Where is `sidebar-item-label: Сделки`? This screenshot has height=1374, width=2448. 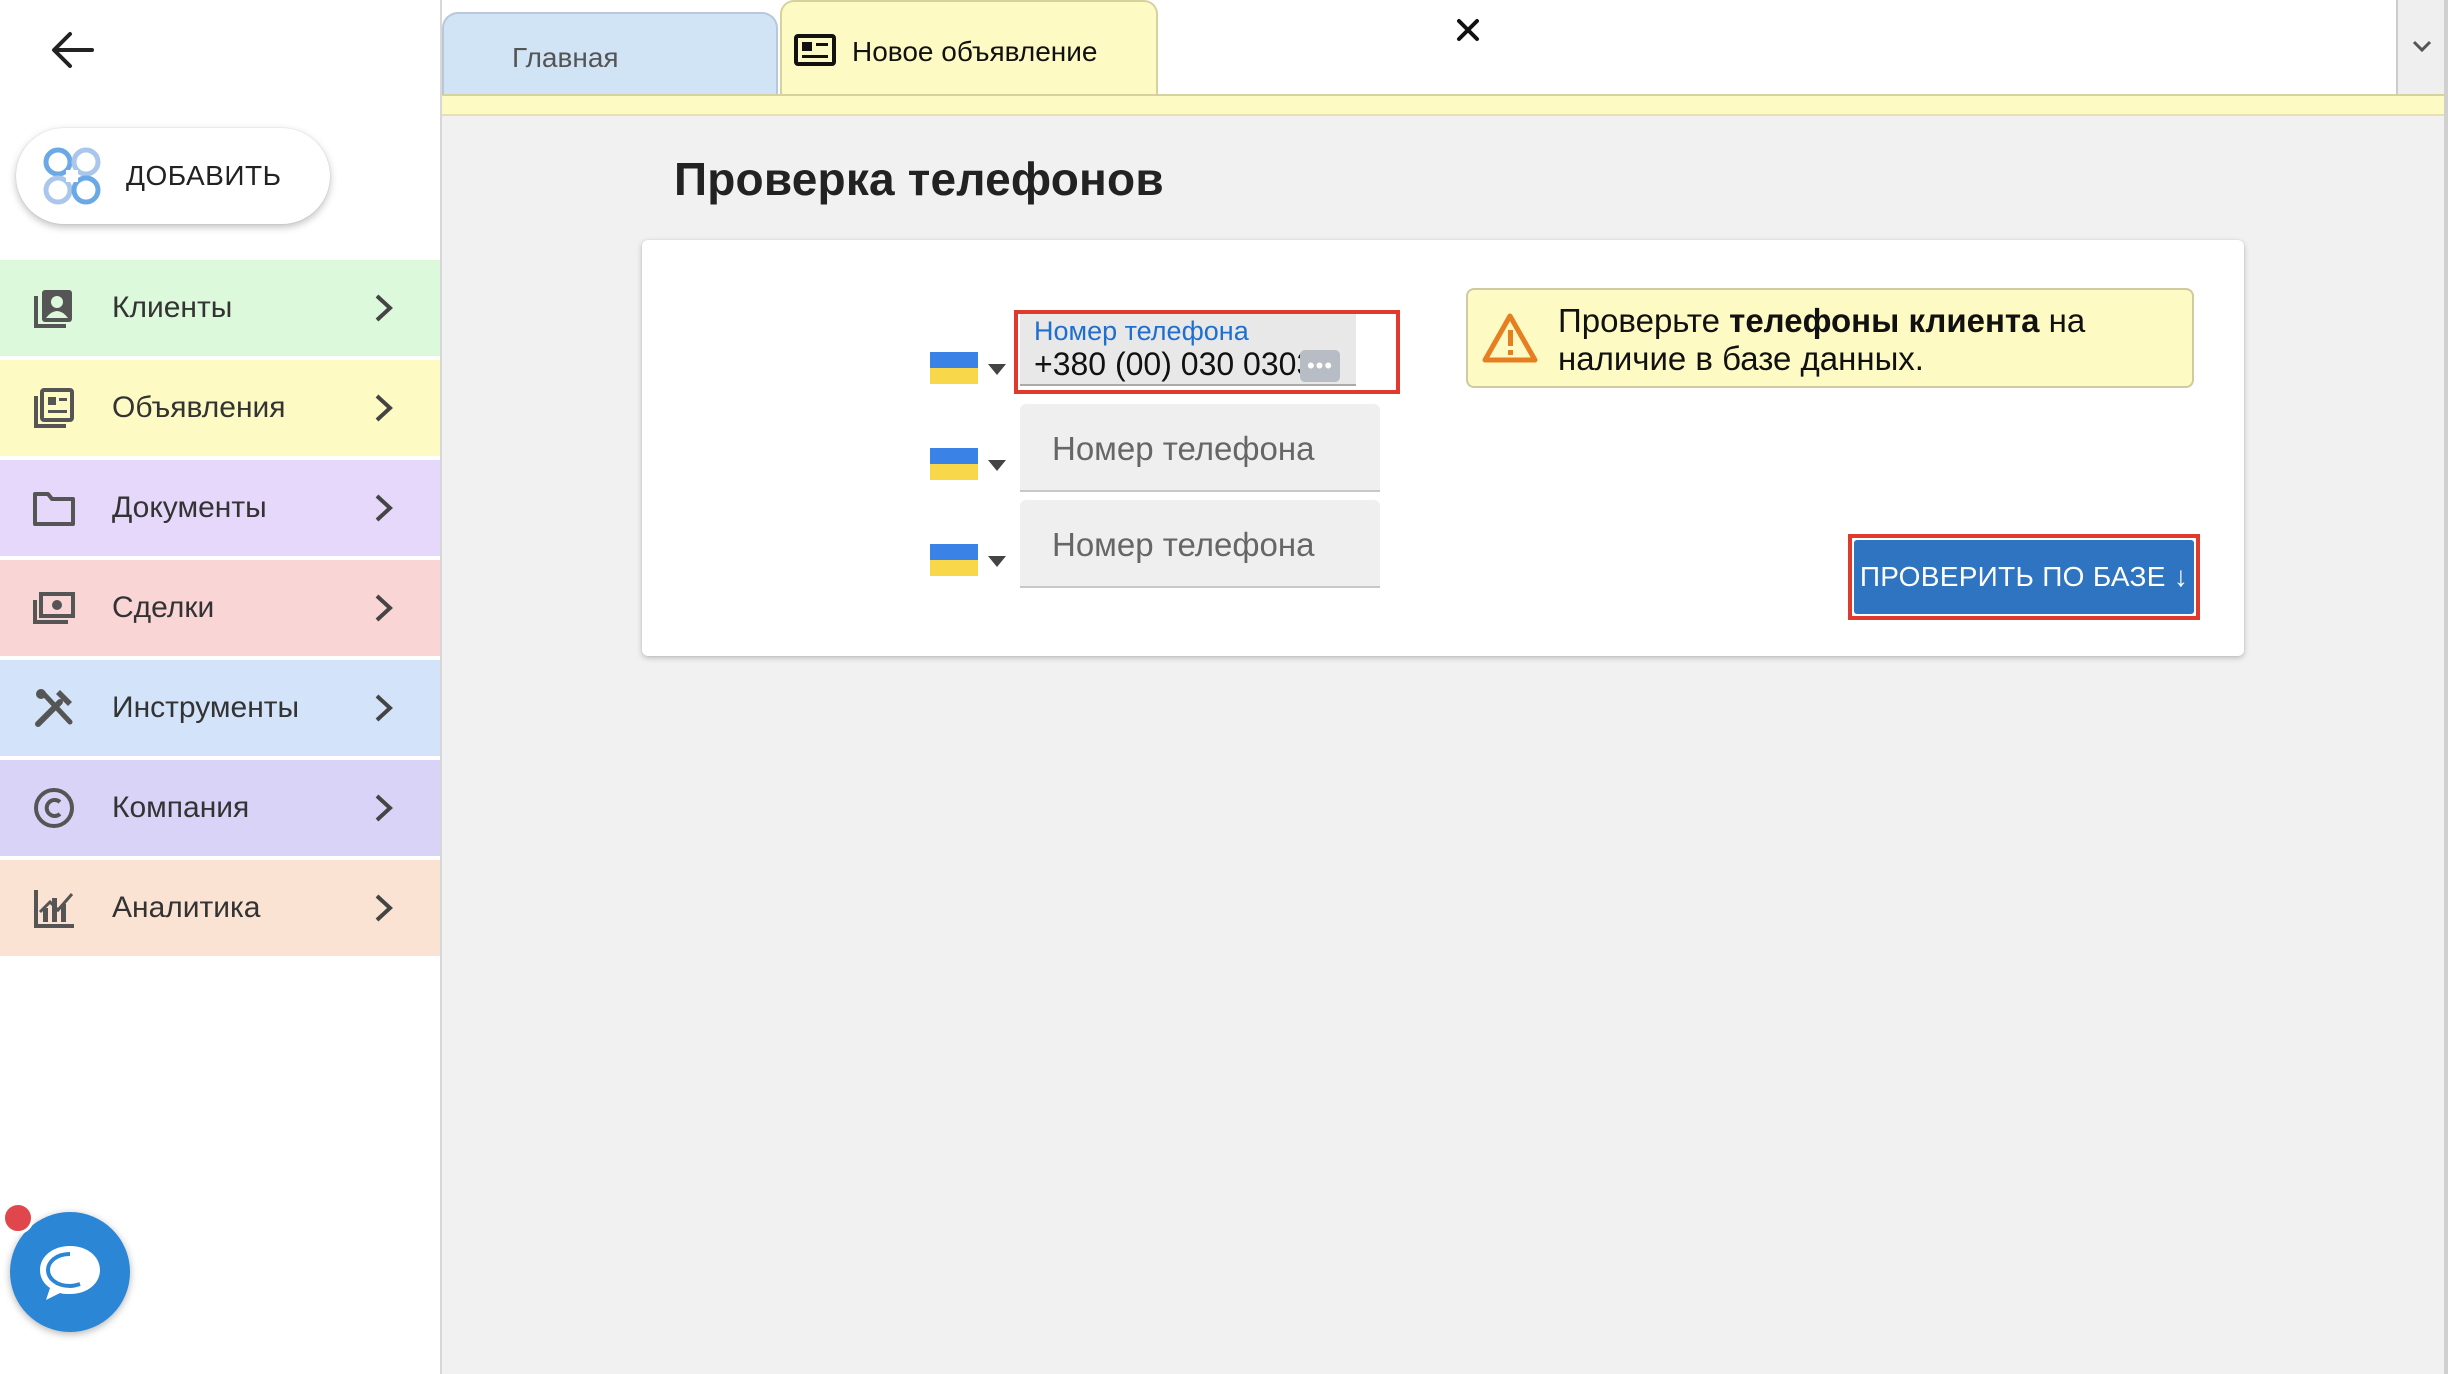
sidebar-item-label: Сделки is located at coordinates (163, 607).